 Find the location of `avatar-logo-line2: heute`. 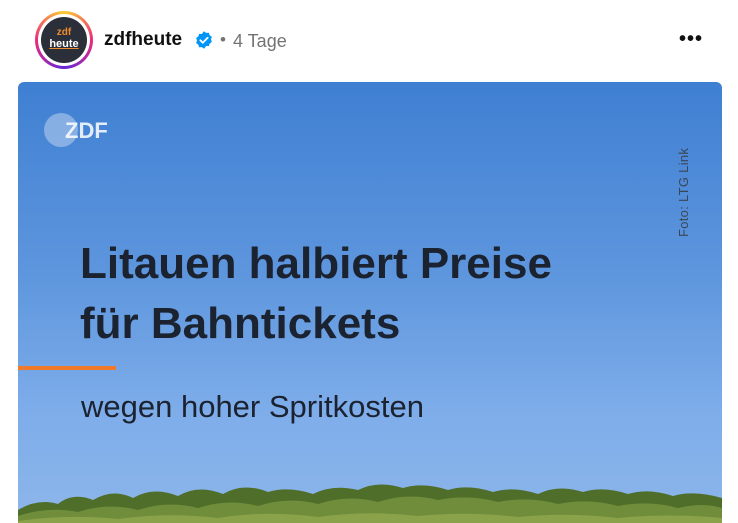

avatar-logo-line2: heute is located at coordinates (64, 44).